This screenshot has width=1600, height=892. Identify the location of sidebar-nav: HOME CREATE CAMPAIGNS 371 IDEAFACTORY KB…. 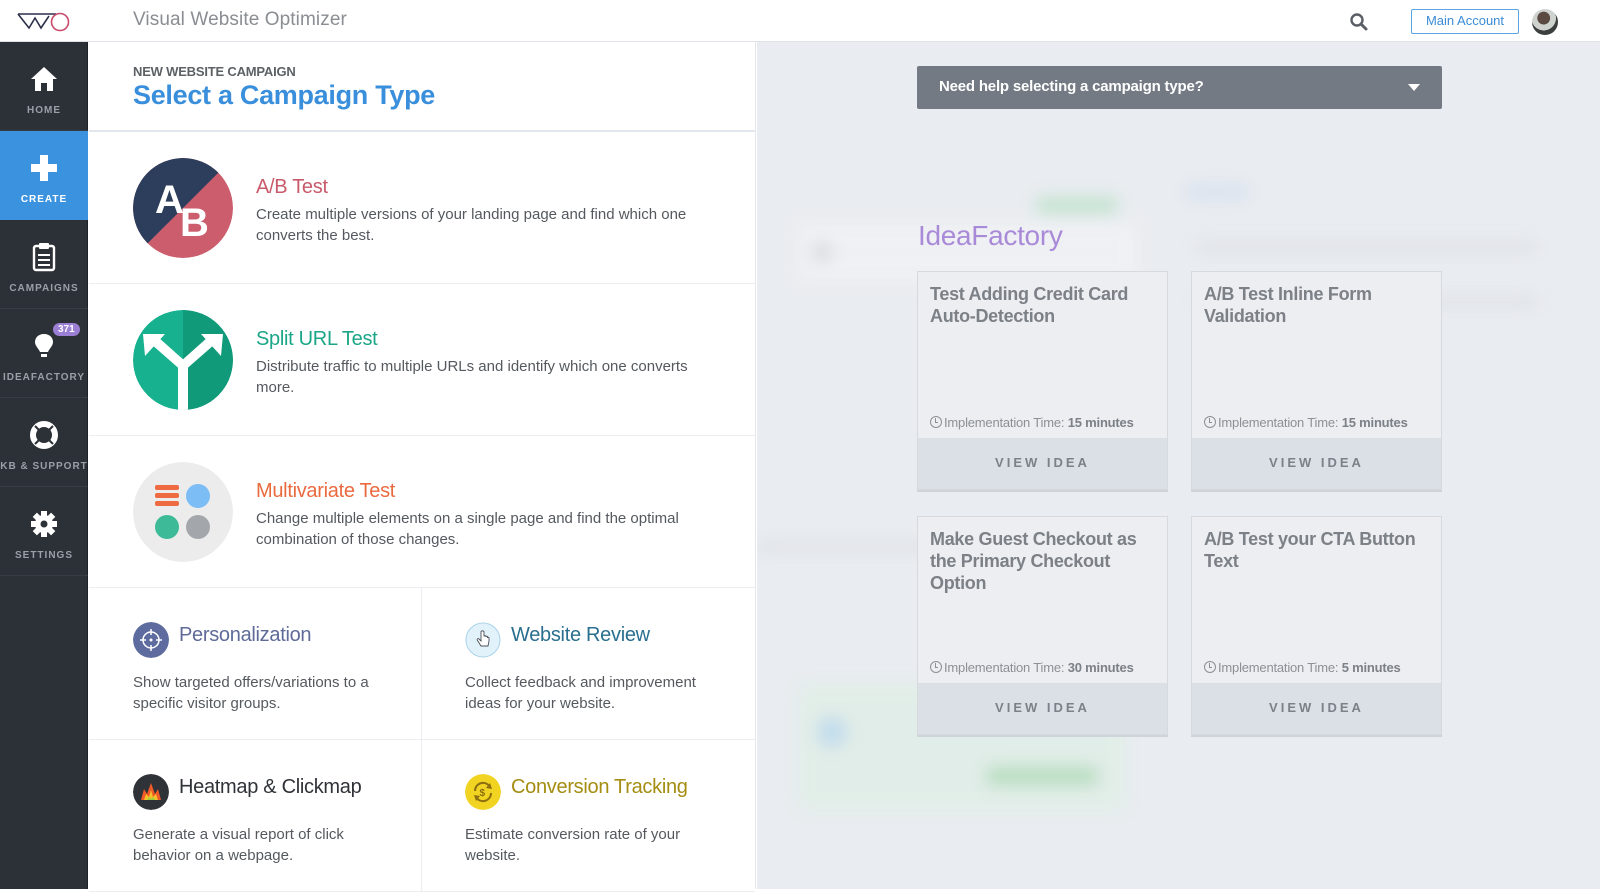
(44, 465).